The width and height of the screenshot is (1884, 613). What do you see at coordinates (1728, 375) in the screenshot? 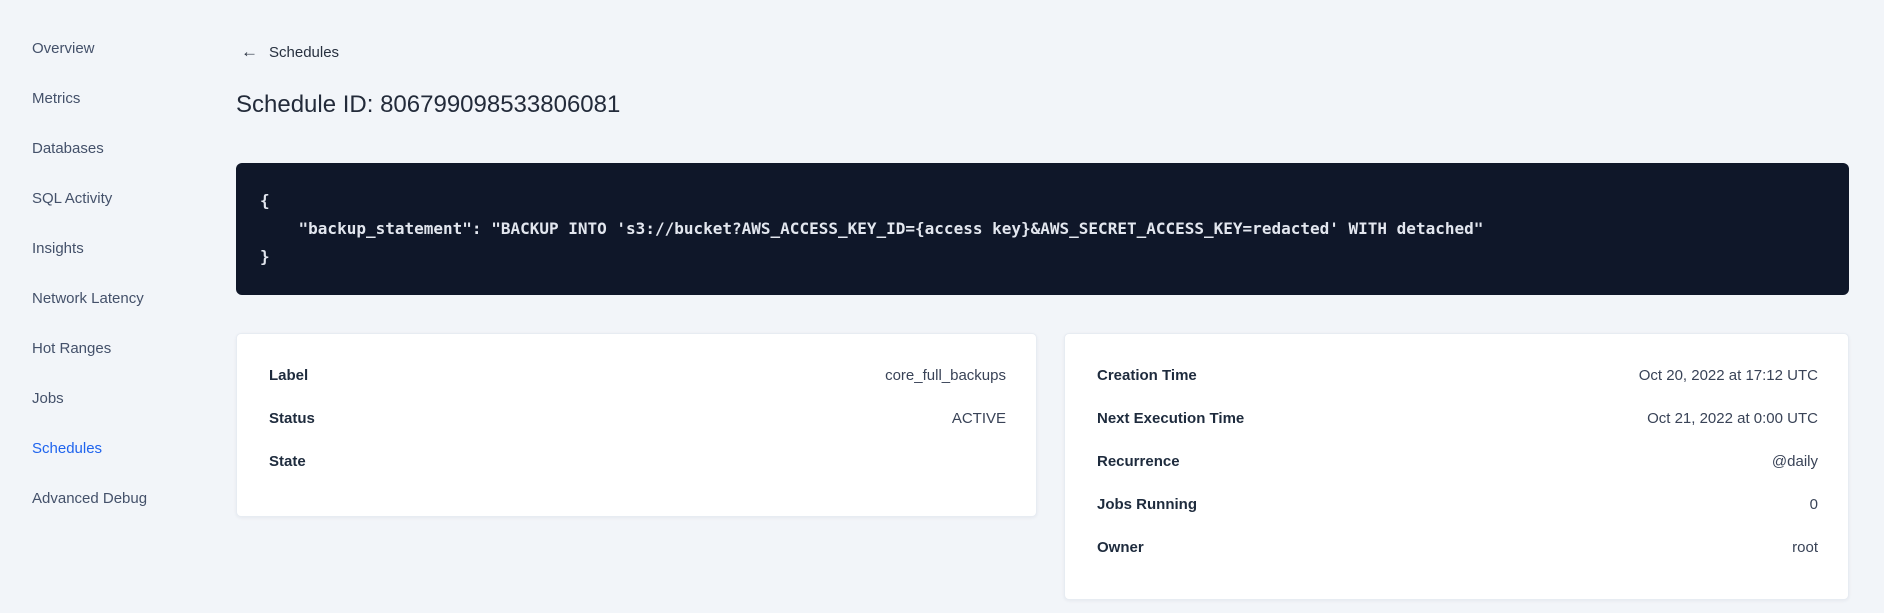
I see `creation-time-row-value: Oct 20, 2022 at 17:12 UTC` at bounding box center [1728, 375].